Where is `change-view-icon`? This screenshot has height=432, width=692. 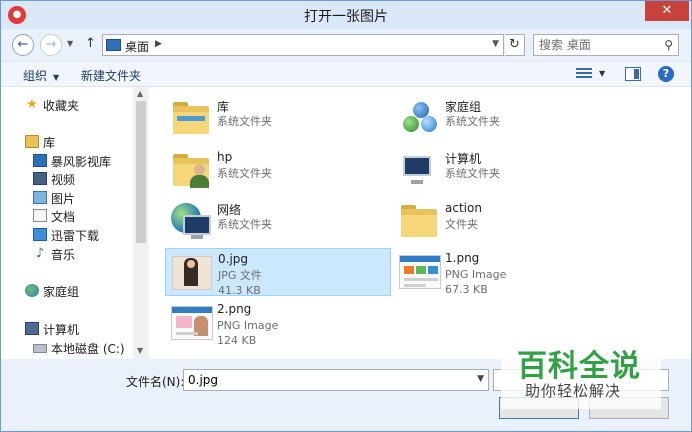
change-view-icon is located at coordinates (584, 74).